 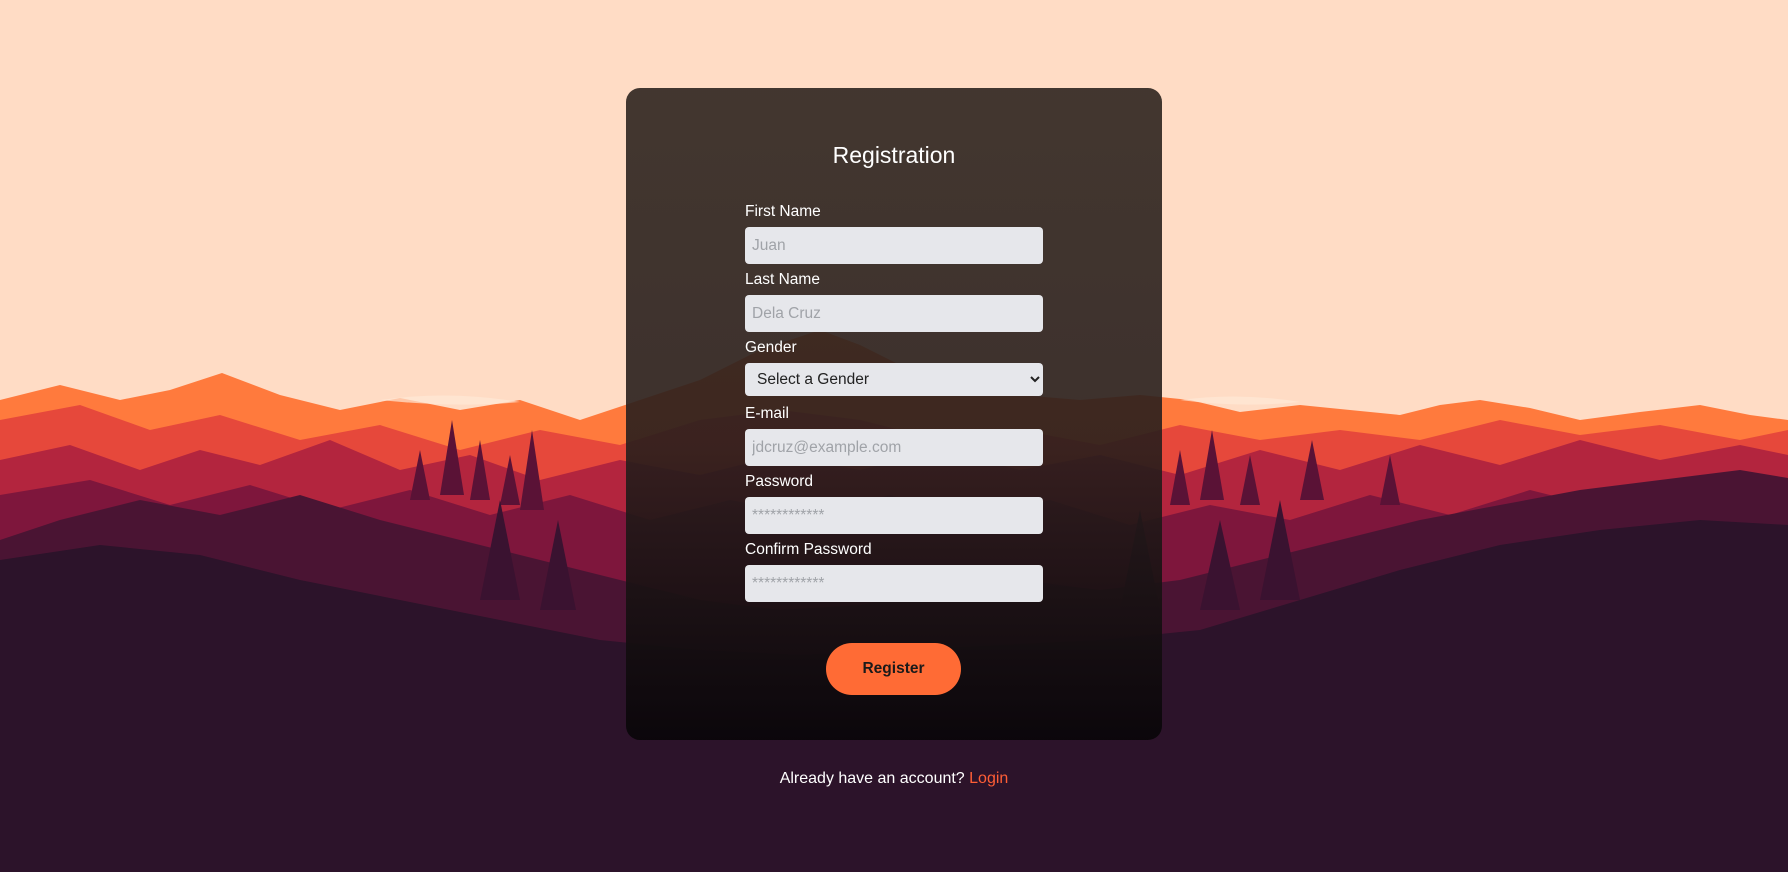 I want to click on first-name-input, so click(x=894, y=245).